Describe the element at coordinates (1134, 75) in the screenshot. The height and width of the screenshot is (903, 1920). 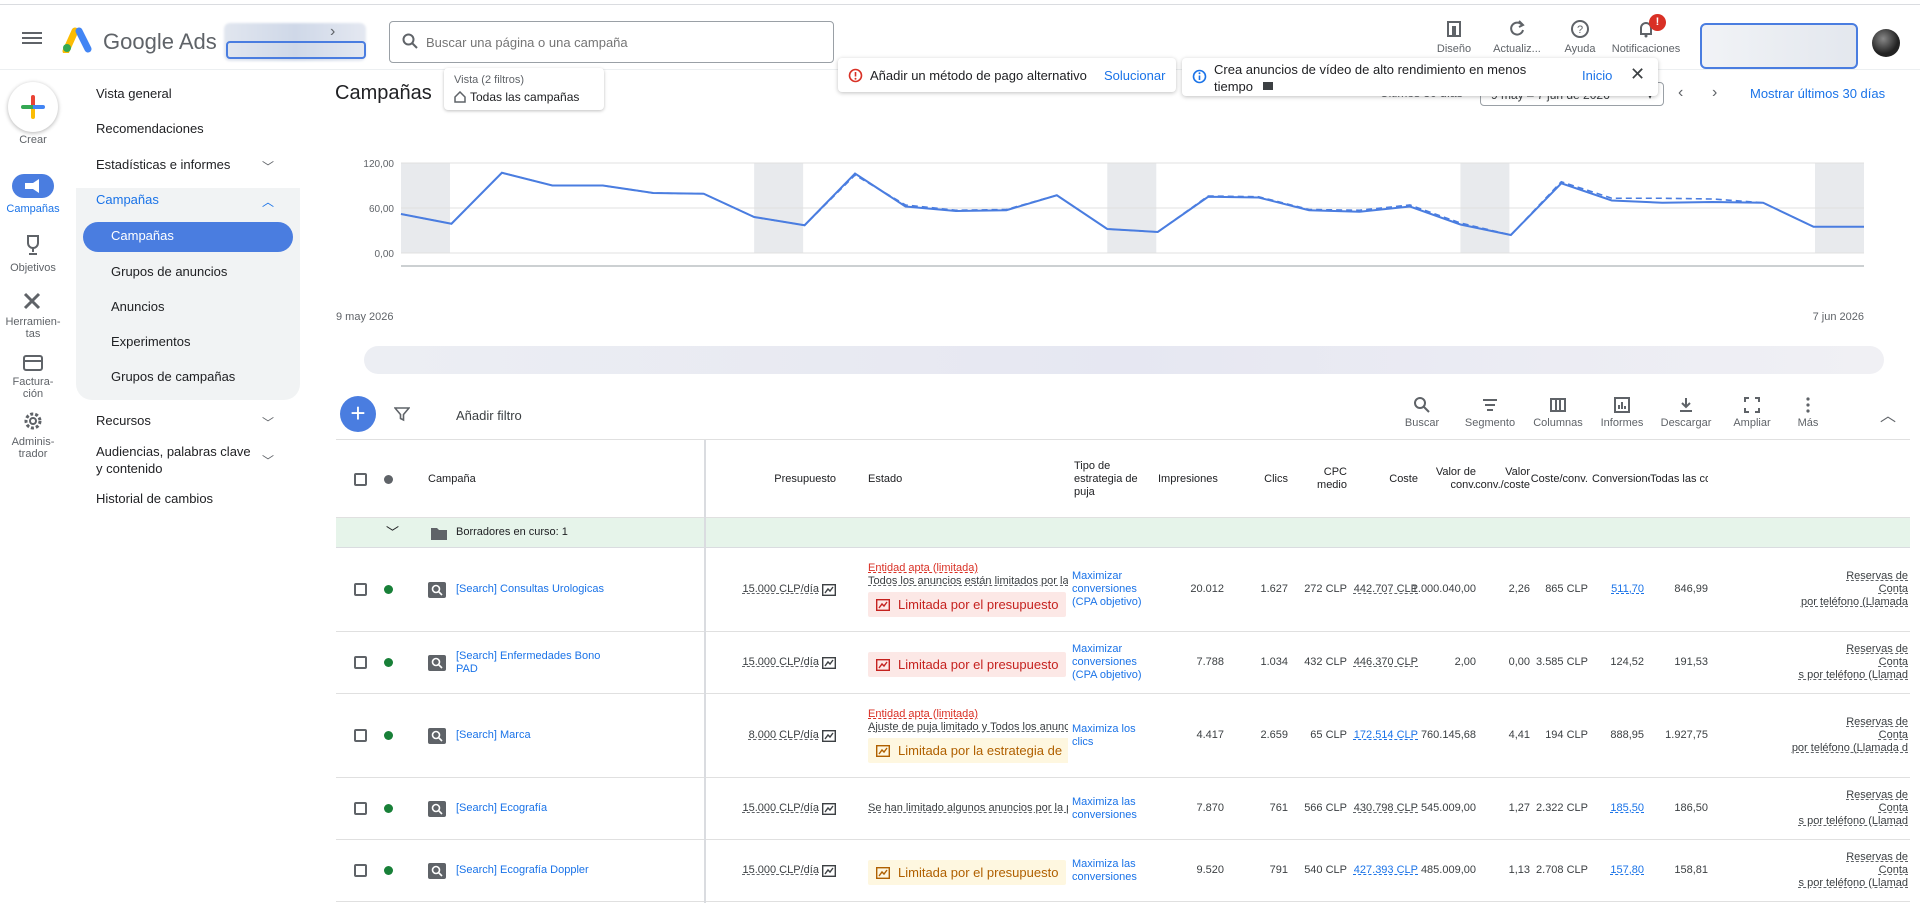
I see `fix-link: Solucionar` at that location.